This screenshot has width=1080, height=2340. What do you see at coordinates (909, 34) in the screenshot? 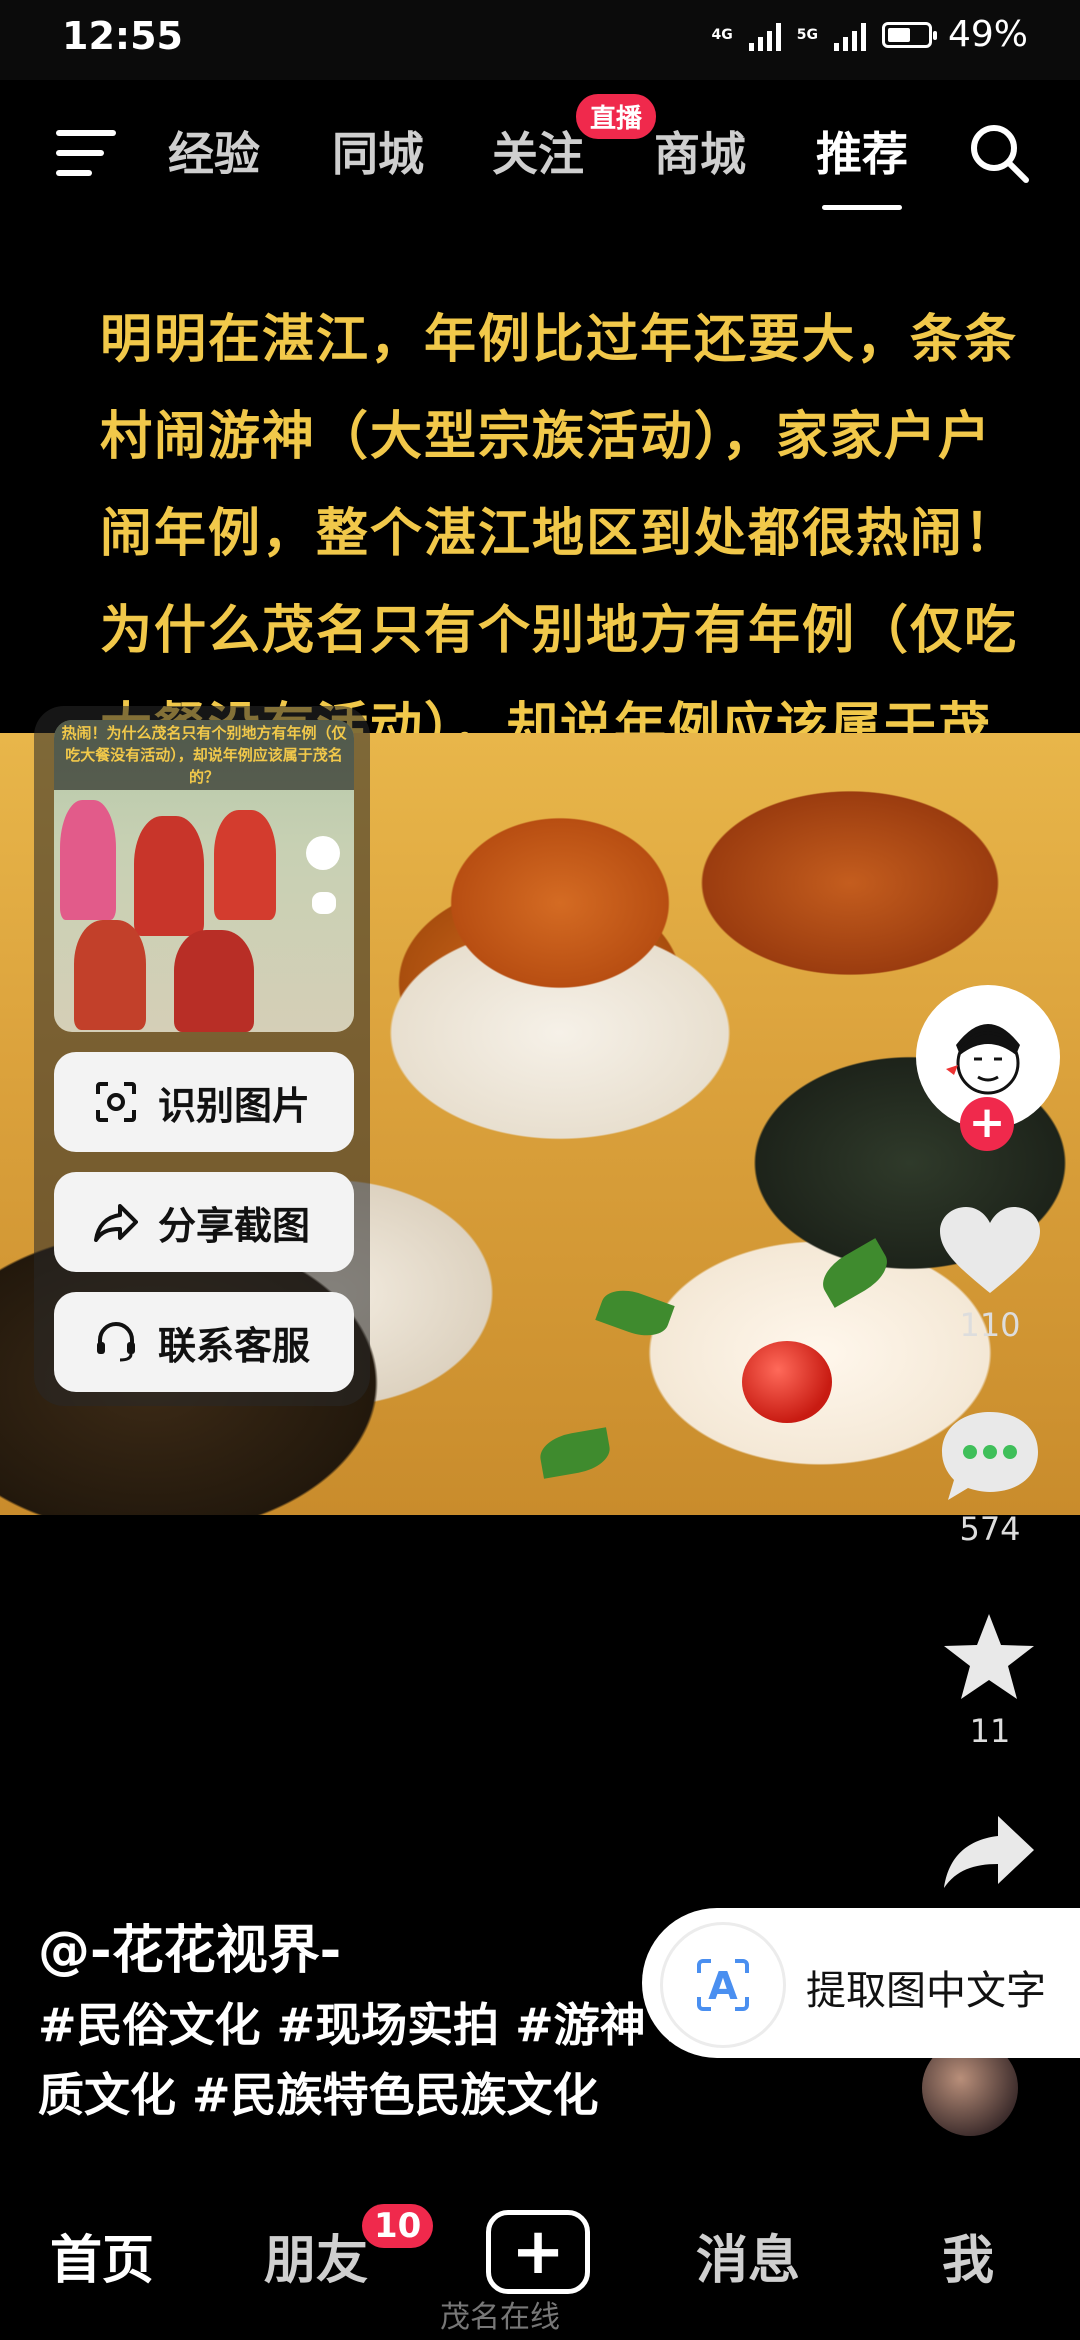
I see `battery-icon` at bounding box center [909, 34].